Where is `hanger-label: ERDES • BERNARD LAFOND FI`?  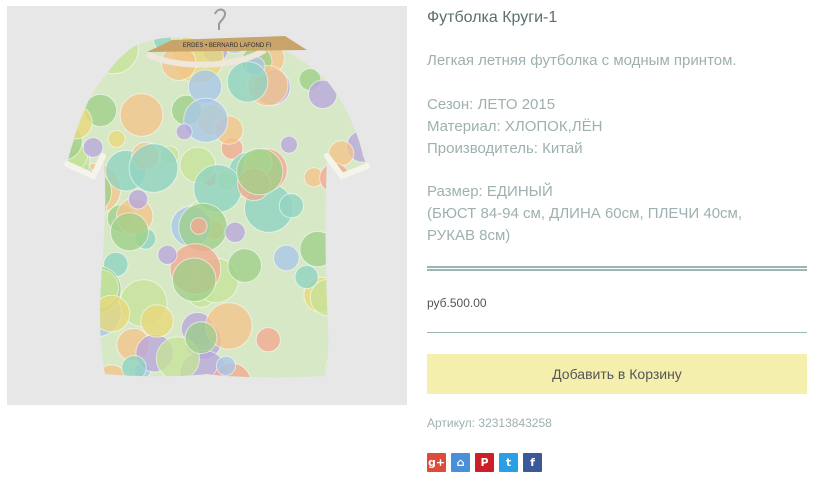
hanger-label: ERDES • BERNARD LAFOND FI is located at coordinates (227, 46).